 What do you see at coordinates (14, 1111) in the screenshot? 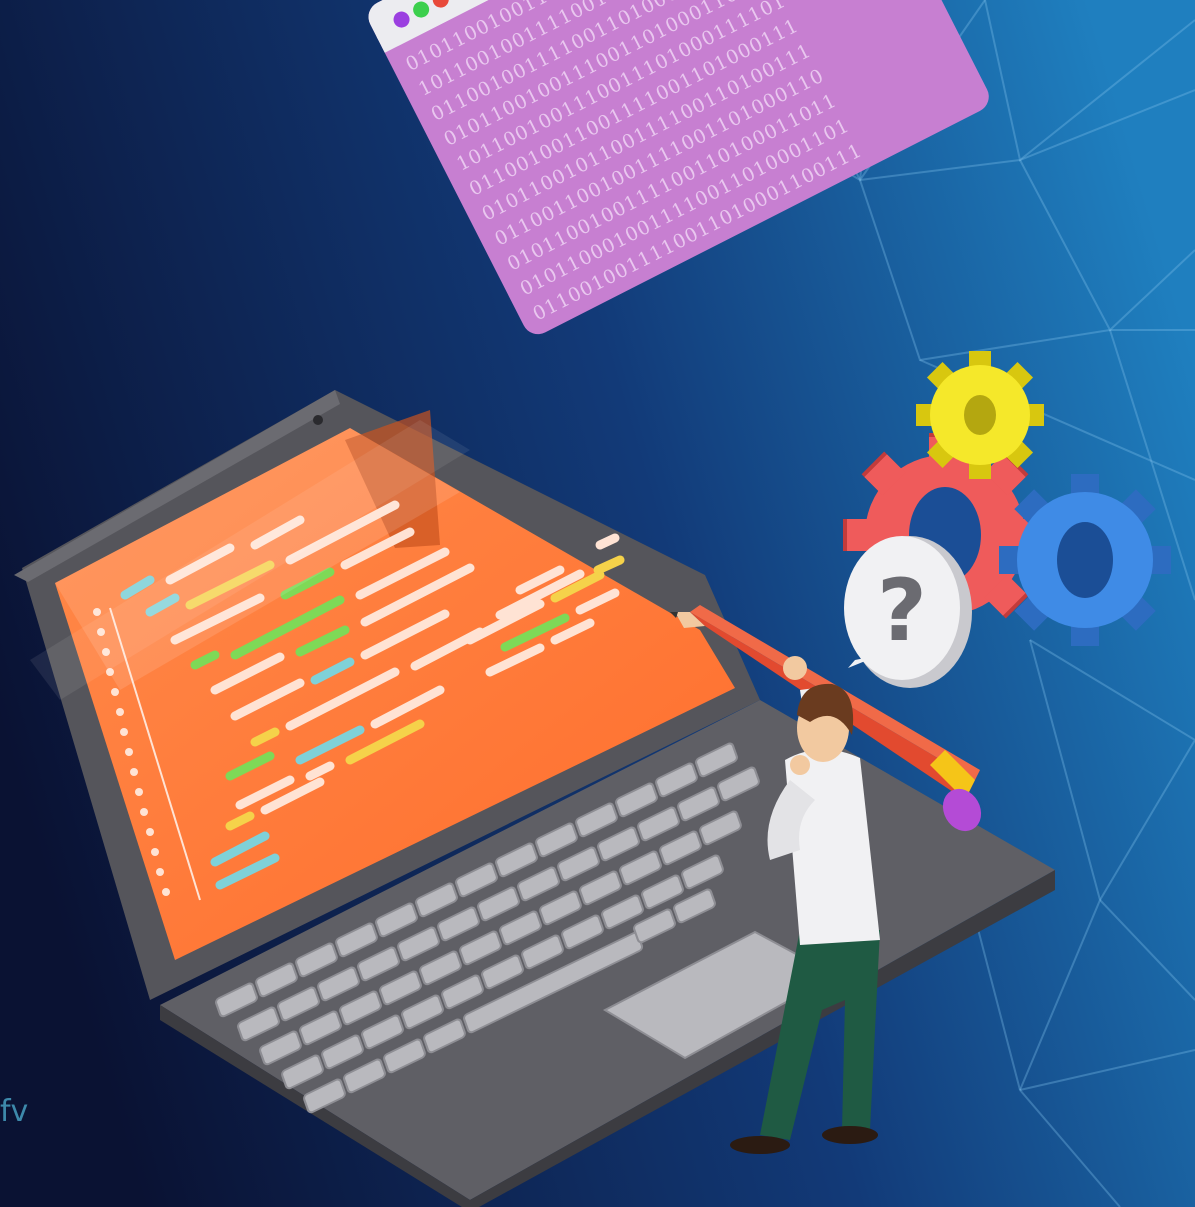
I see `watermark-text: fv` at bounding box center [14, 1111].